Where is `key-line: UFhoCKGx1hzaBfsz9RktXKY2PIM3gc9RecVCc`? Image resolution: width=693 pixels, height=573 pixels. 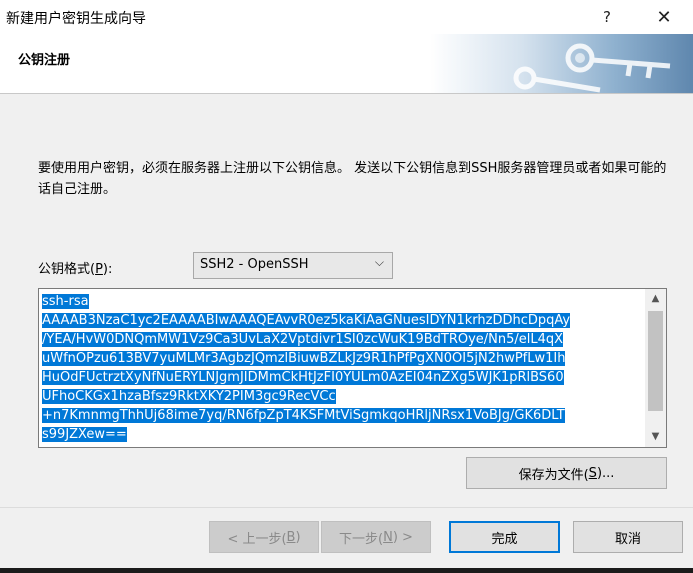 key-line: UFhoCKGx1hzaBfsz9RktXKY2PIM3gc9RecVCc is located at coordinates (189, 396).